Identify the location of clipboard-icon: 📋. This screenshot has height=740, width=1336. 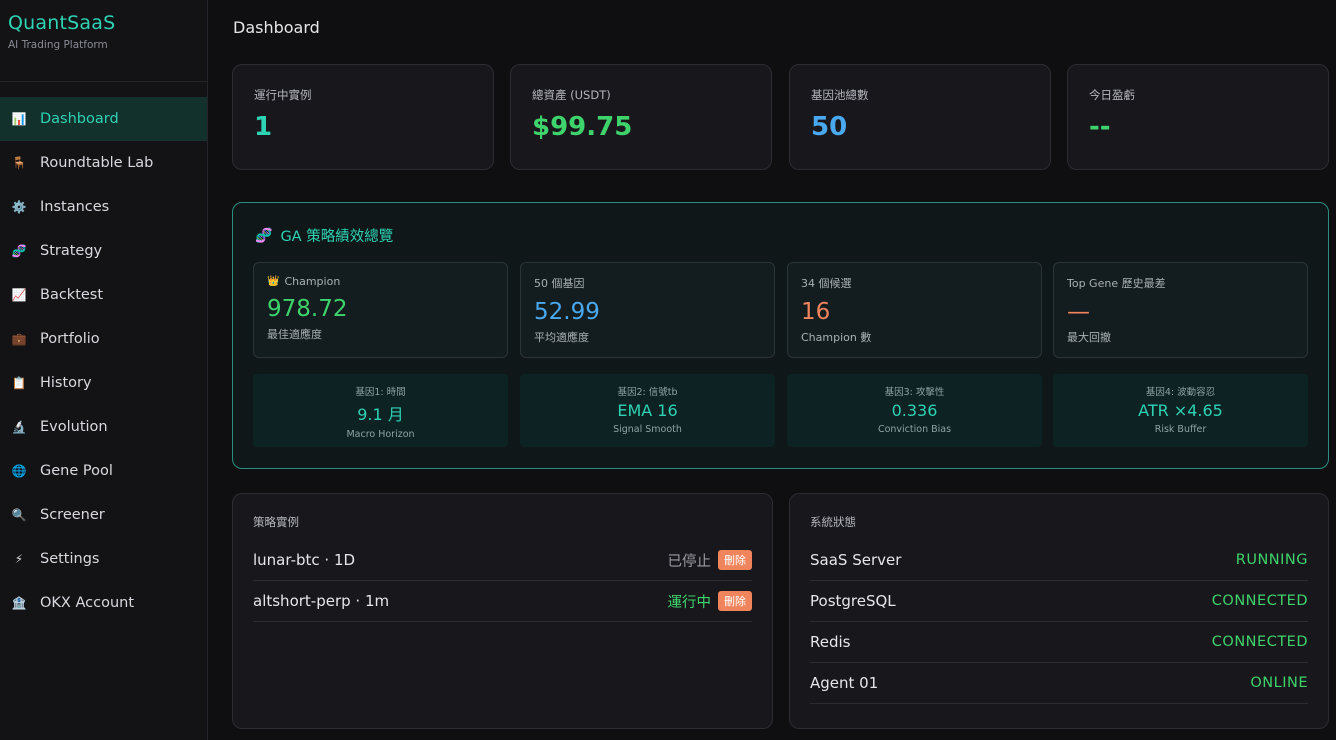
(19, 383).